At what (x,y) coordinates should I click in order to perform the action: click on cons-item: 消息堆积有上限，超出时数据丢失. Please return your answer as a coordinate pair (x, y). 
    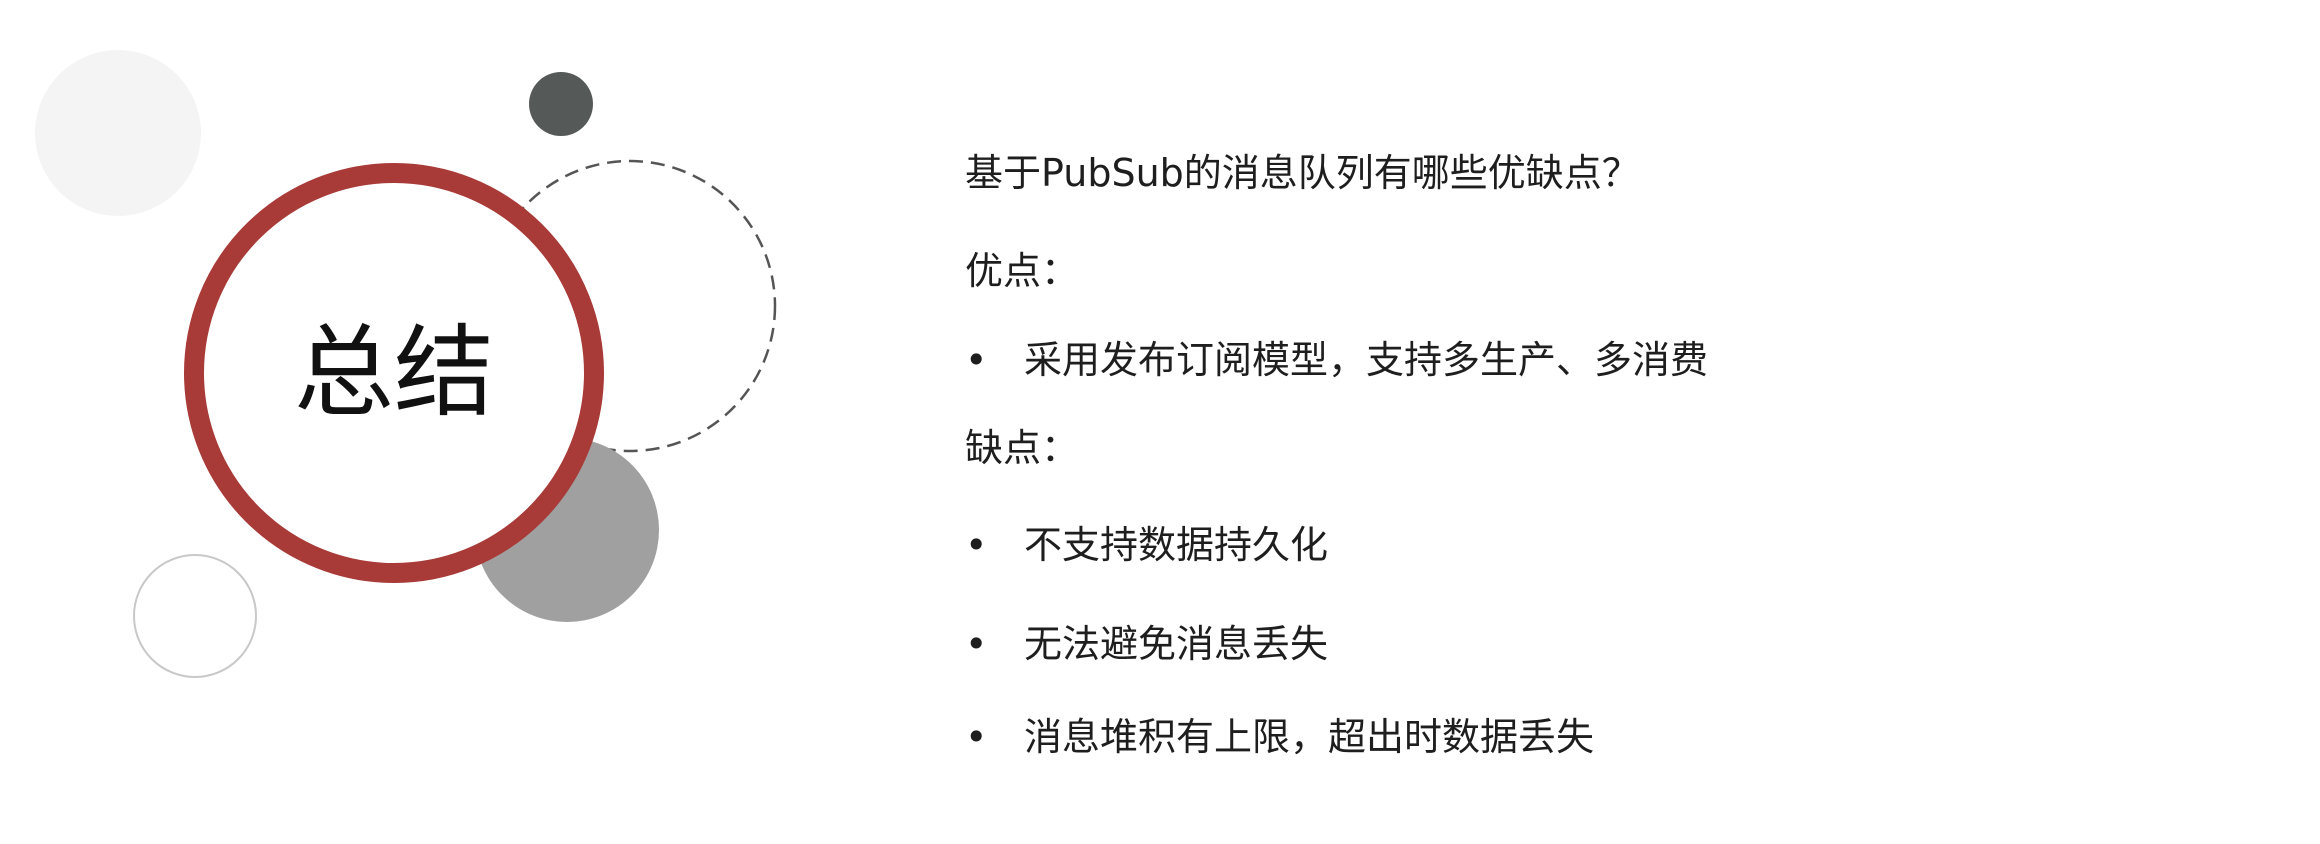
    Looking at the image, I should click on (1309, 737).